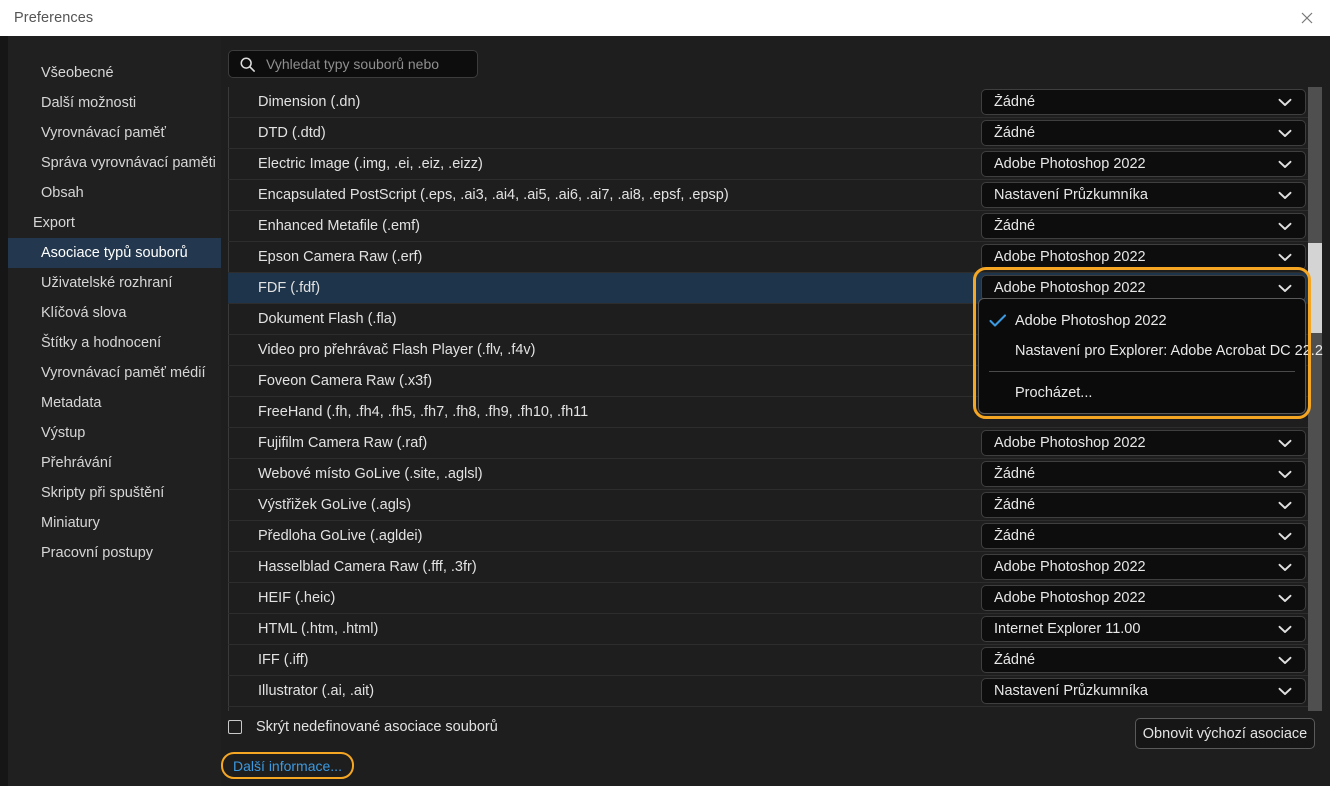 This screenshot has height=786, width=1330. I want to click on file-type-name: IFF (.iff), so click(283, 660).